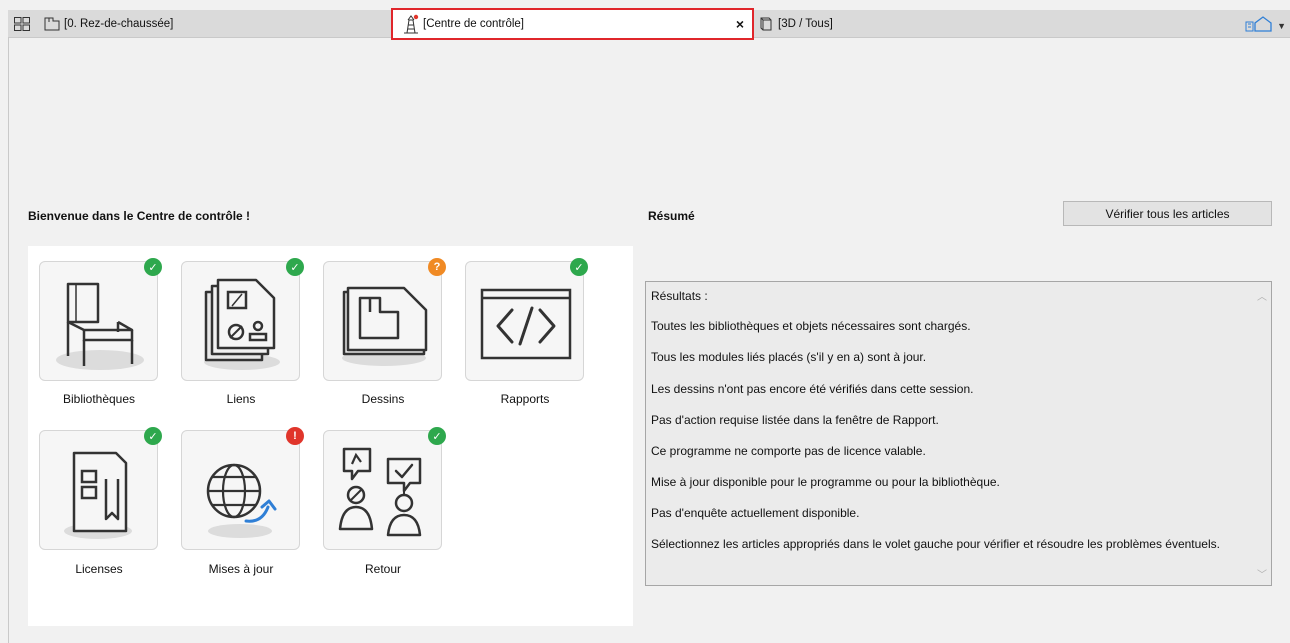  Describe the element at coordinates (525, 399) in the screenshot. I see `tile-label: Rapports` at that location.